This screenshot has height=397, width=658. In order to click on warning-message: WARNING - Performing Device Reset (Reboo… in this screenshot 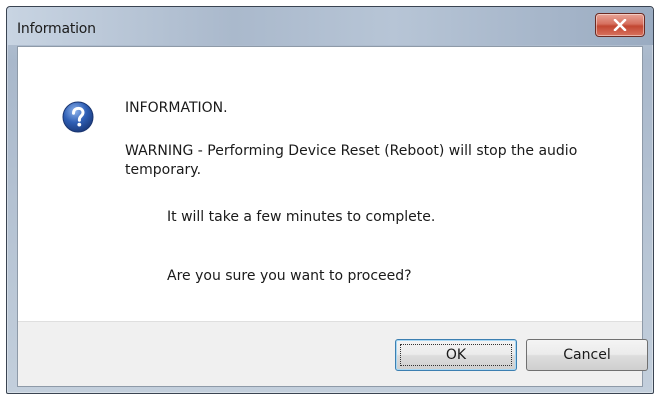, I will do `click(351, 160)`.